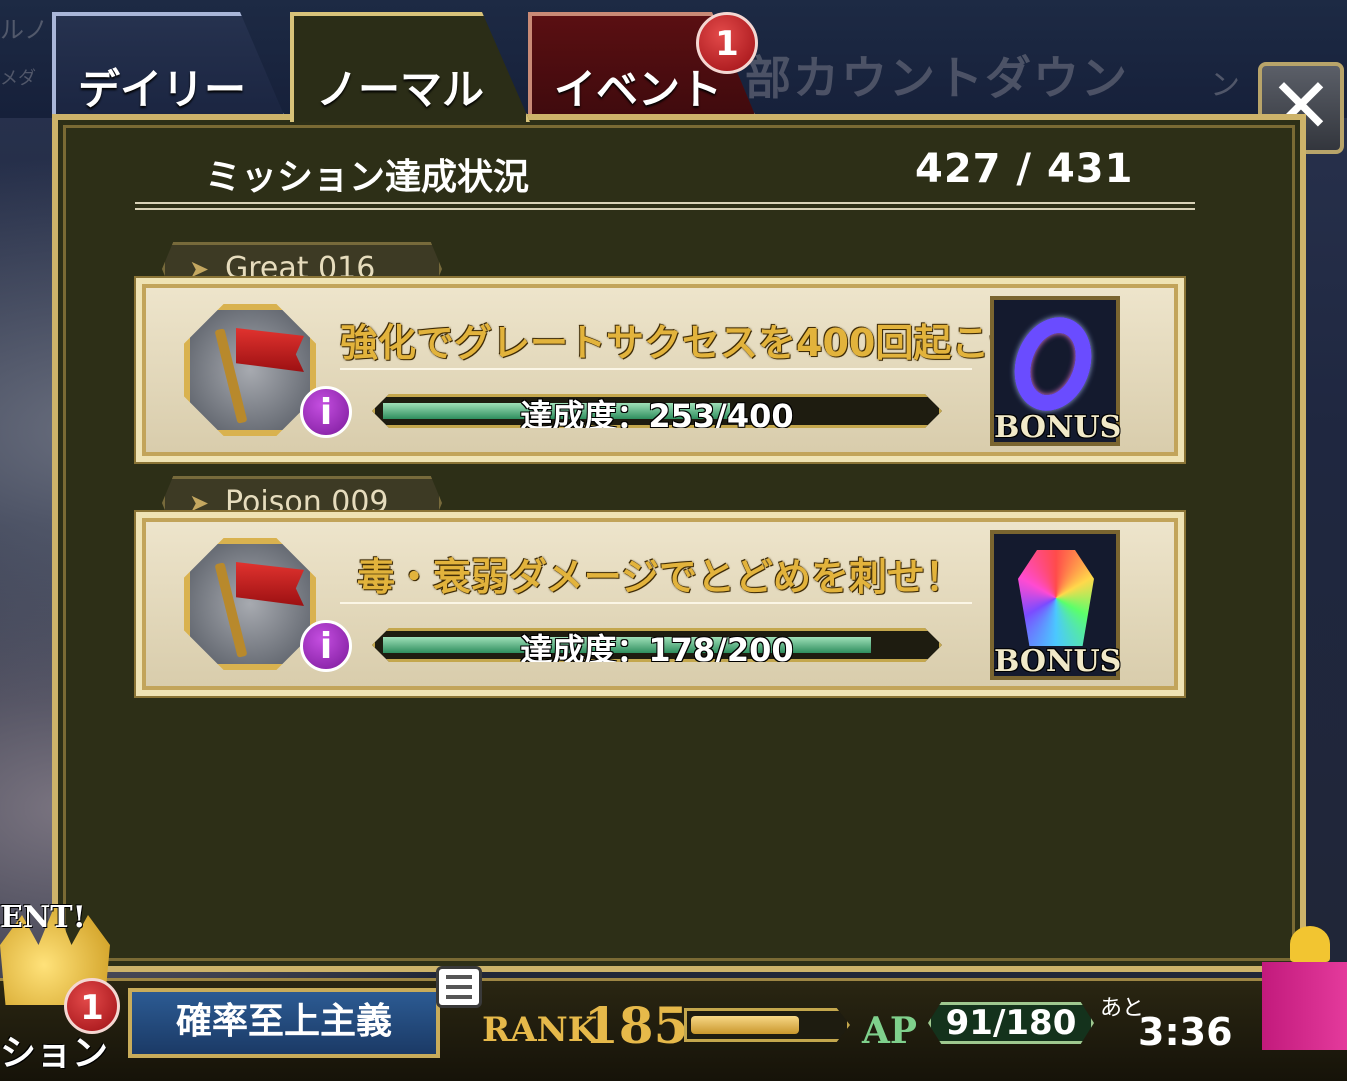 The height and width of the screenshot is (1081, 1347). What do you see at coordinates (1053, 364) in the screenshot?
I see `ring-icon` at bounding box center [1053, 364].